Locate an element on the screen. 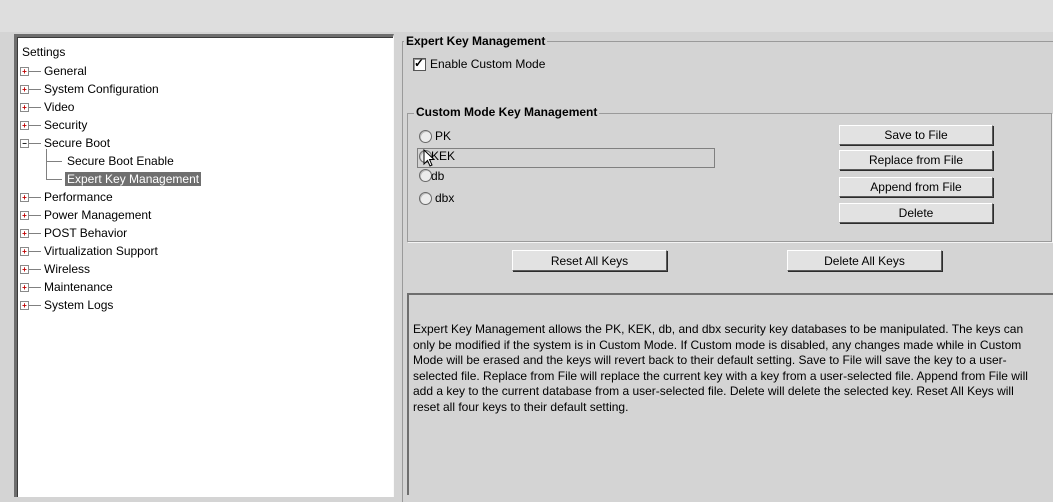 The width and height of the screenshot is (1053, 502). radio-label: dbx is located at coordinates (445, 198).